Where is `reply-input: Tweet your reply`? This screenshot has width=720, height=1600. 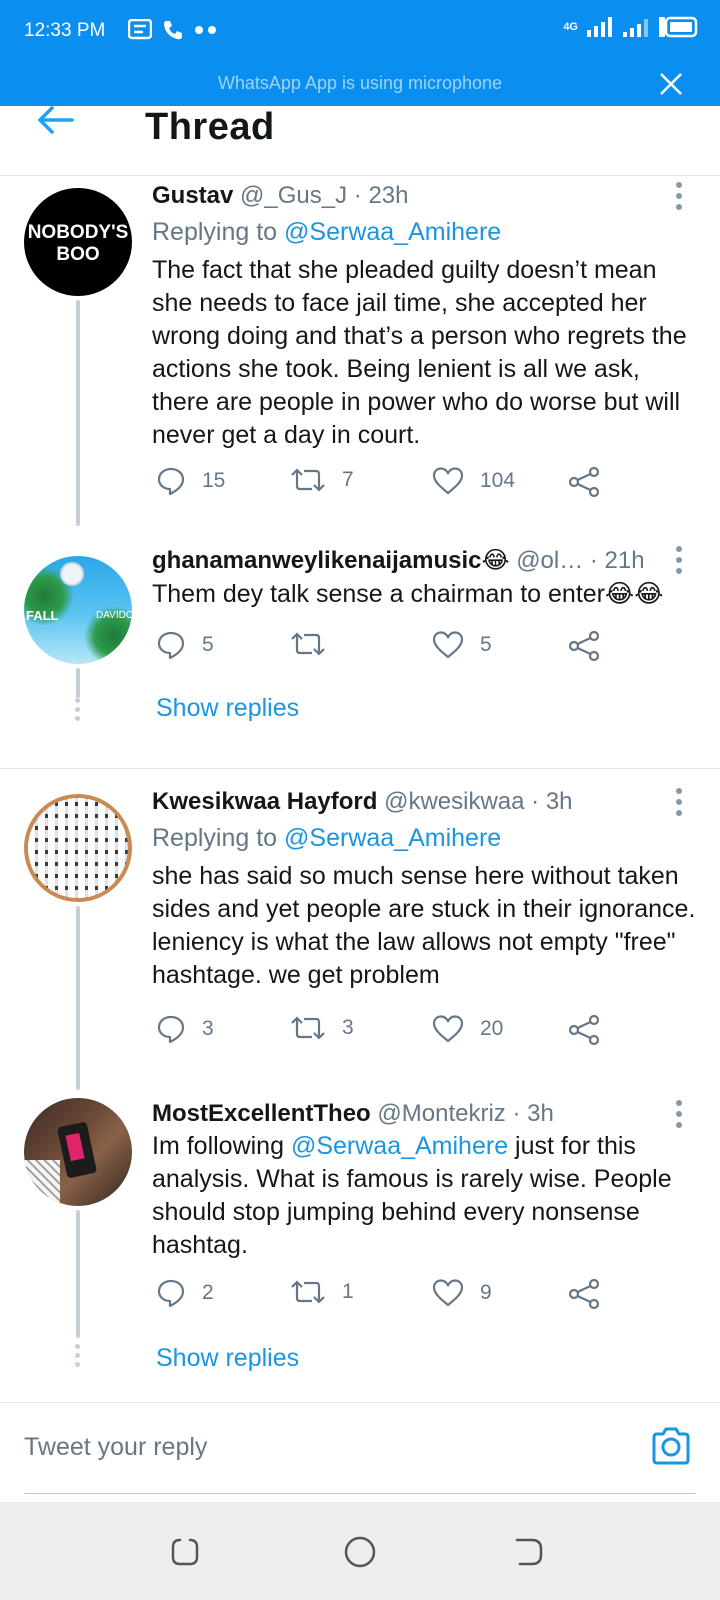
reply-input: Tweet your reply is located at coordinates (115, 1447).